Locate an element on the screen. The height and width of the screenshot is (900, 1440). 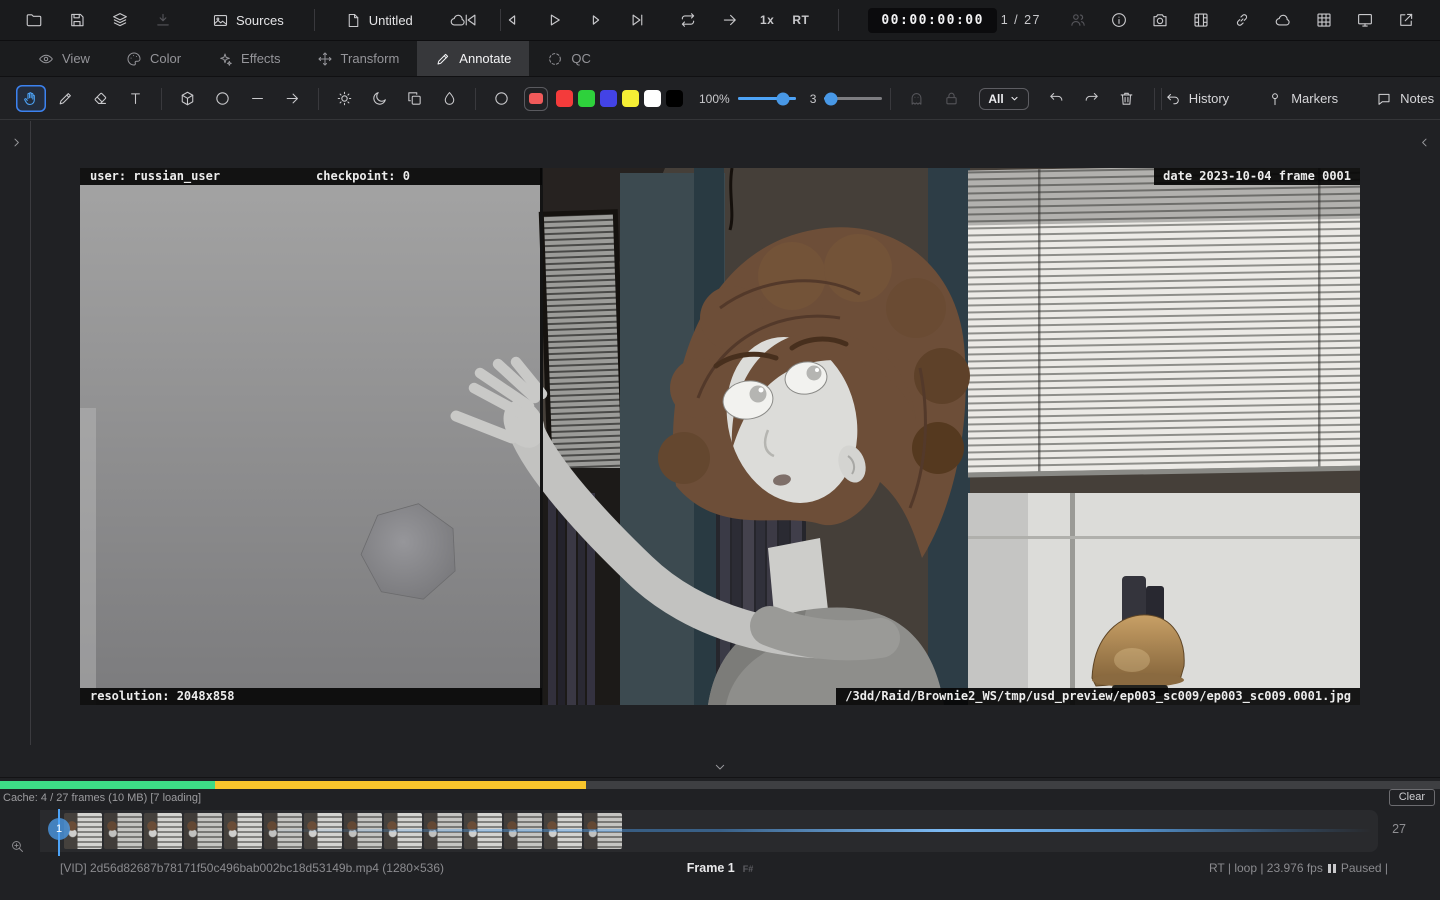
eraser-tool is located at coordinates (101, 98).